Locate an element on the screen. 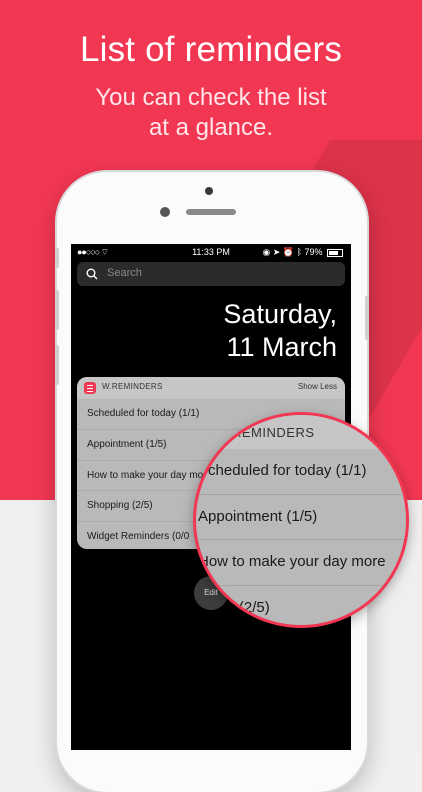 Image resolution: width=422 pixels, height=792 pixels. status-right: ◉ ➤ ⏰ ᛒ 79% is located at coordinates (302, 252).